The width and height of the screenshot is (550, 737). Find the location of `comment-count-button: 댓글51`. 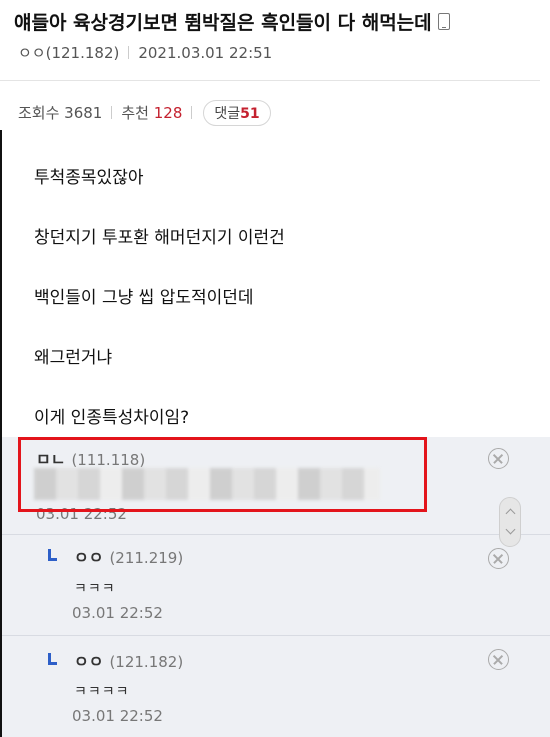

comment-count-button: 댓글51 is located at coordinates (237, 113).